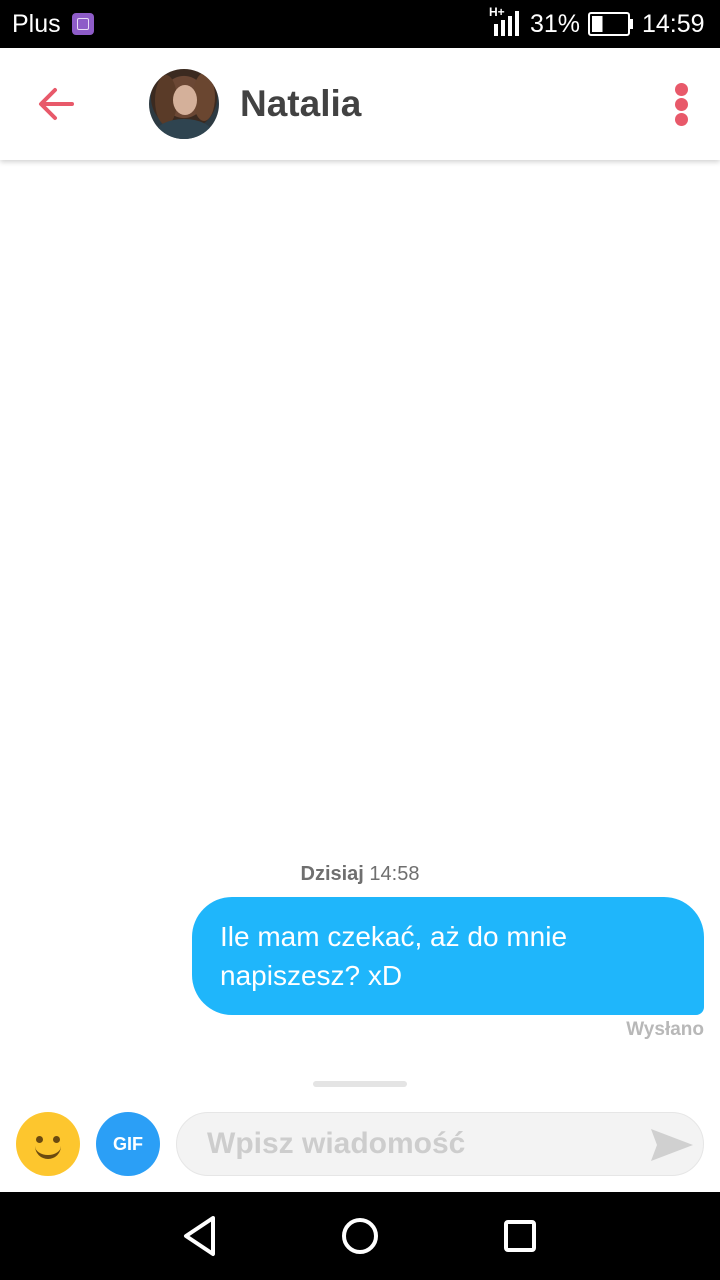 The image size is (720, 1280). Describe the element at coordinates (448, 956) in the screenshot. I see `outgoing-message-bubble: Ile mam czekać, aż do mnie napiszesz? xD` at that location.